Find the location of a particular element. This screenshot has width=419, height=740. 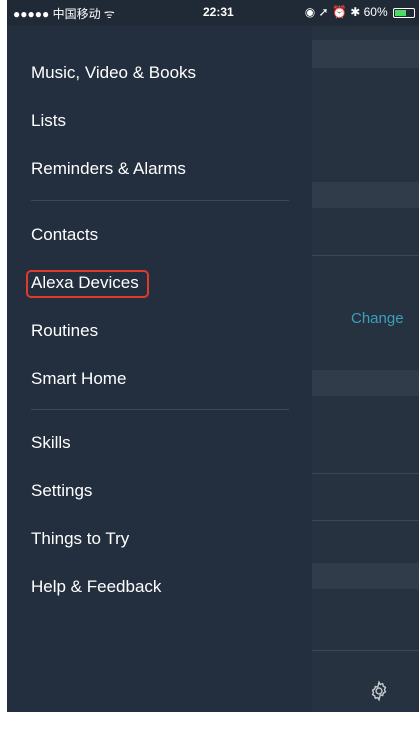

menu-item-lists: Lists is located at coordinates (48, 121).